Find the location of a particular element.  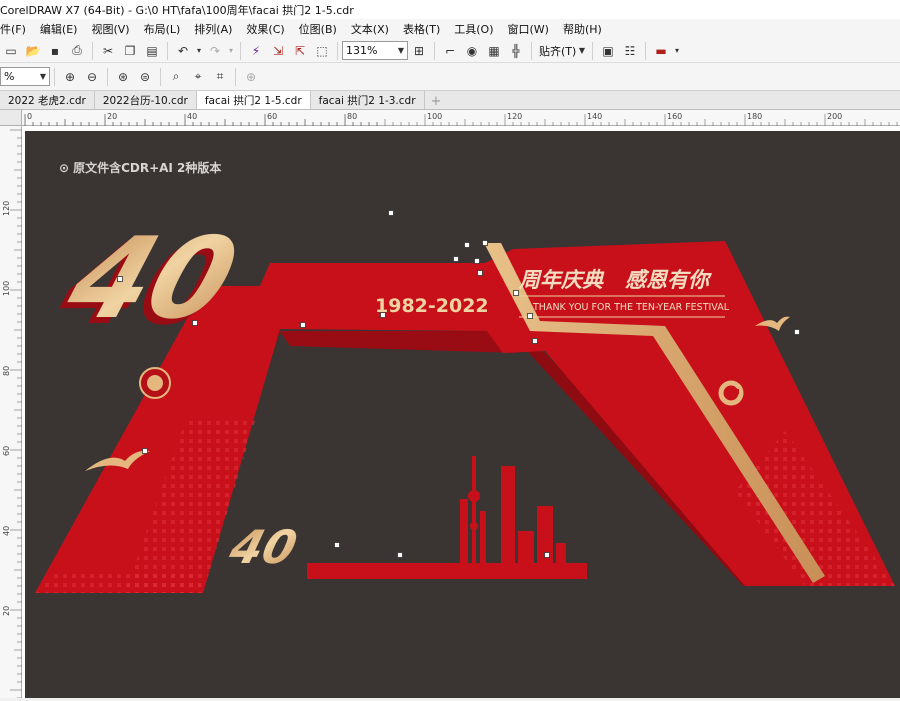

document-tab-3: facai 拱门2 1-3.cdr is located at coordinates (367, 100).